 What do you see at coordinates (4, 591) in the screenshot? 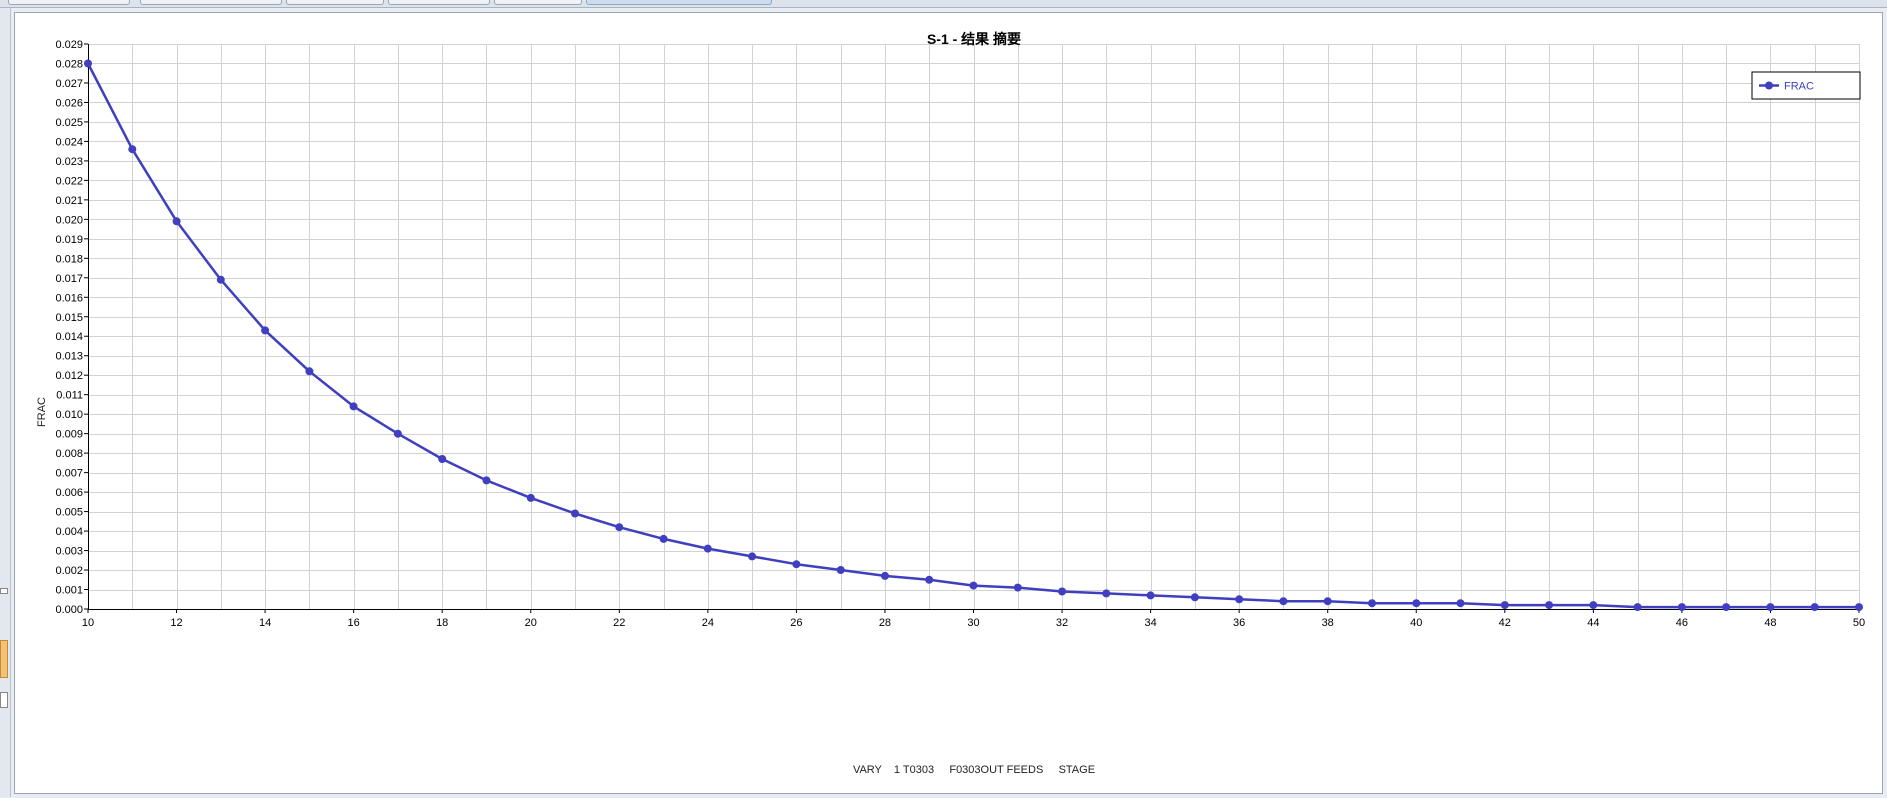
I see `dock-marker` at bounding box center [4, 591].